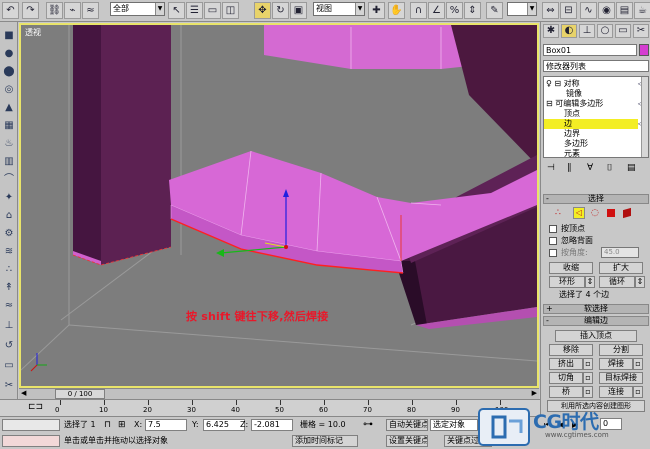 Image resolution: width=650 pixels, height=449 pixels. Describe the element at coordinates (627, 213) in the screenshot. I see `element-mode-icon` at that location.